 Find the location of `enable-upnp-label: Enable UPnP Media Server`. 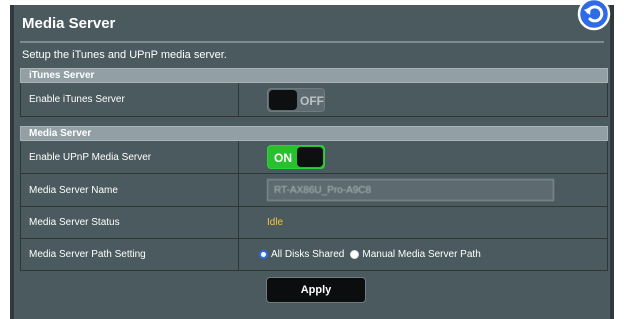

enable-upnp-label: Enable UPnP Media Server is located at coordinates (130, 157).